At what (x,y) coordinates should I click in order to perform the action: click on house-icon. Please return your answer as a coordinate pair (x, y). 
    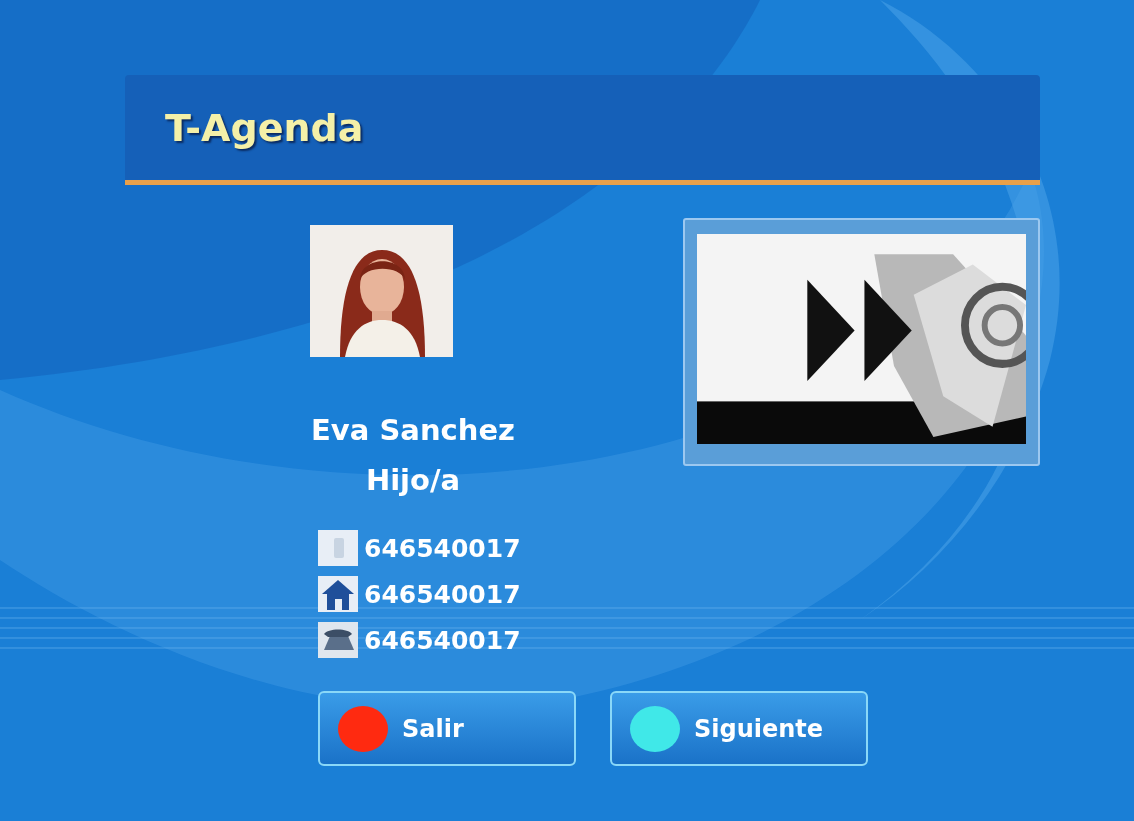
    Looking at the image, I should click on (338, 594).